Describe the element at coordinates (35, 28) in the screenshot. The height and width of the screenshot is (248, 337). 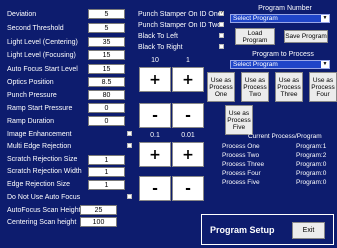
I see `param-label-second-threshold: Second Threshold` at that location.